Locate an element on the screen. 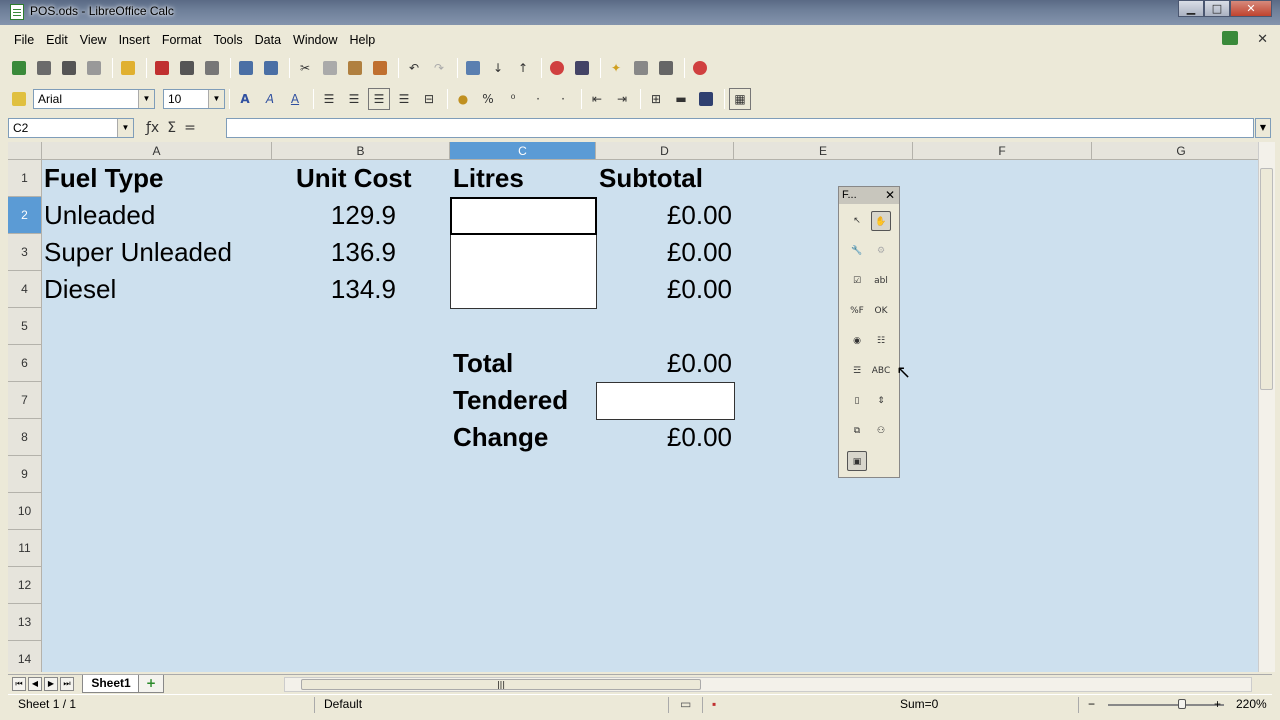  align-right-icon: ☰ is located at coordinates (379, 99).